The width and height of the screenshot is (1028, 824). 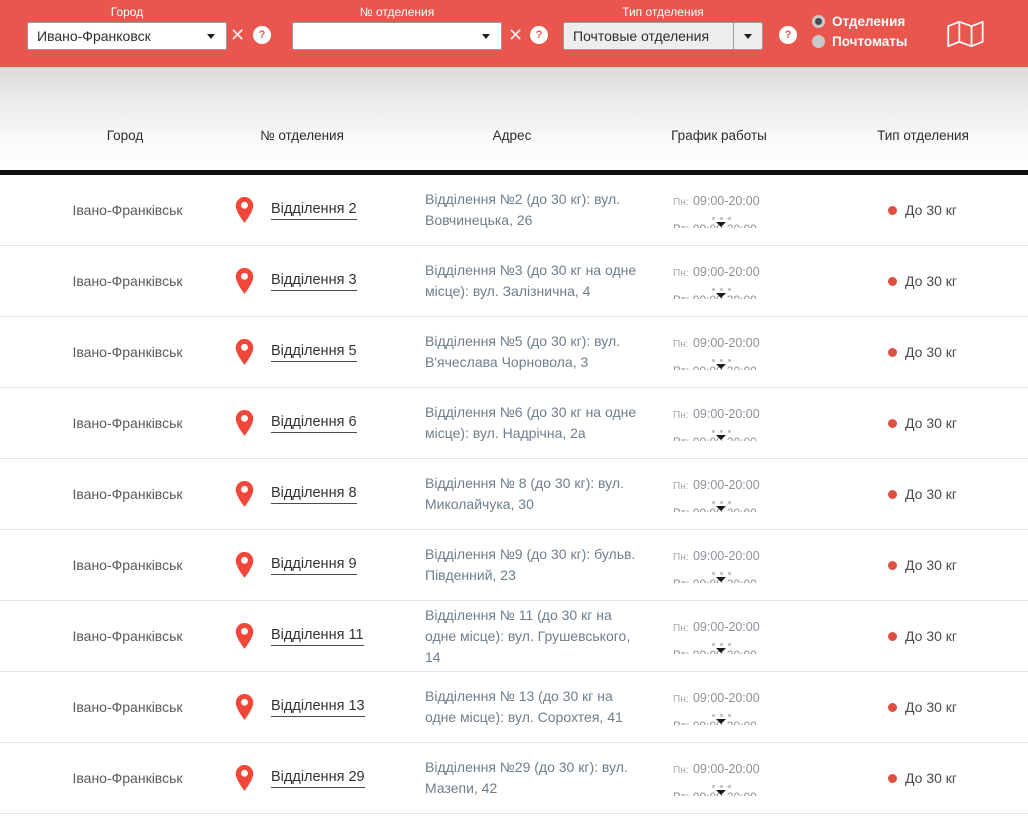 I want to click on office-link: Відділення 6, so click(x=314, y=423).